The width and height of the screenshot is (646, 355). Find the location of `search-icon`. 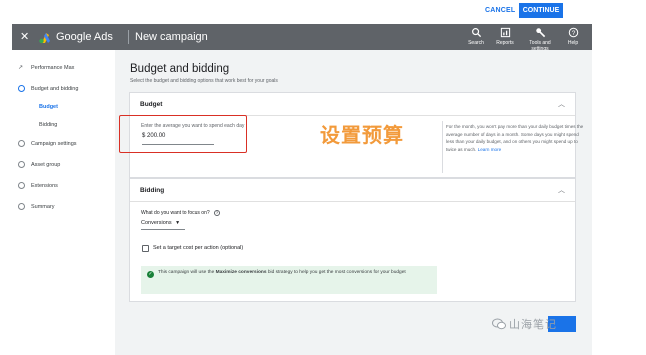

search-icon is located at coordinates (476, 33).